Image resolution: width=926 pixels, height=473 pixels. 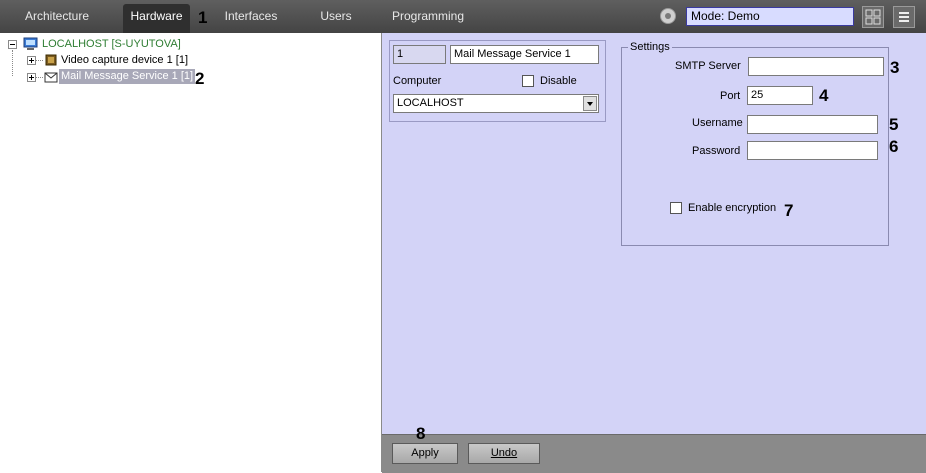 I want to click on tab-hardware: Hardware, so click(x=156, y=18).